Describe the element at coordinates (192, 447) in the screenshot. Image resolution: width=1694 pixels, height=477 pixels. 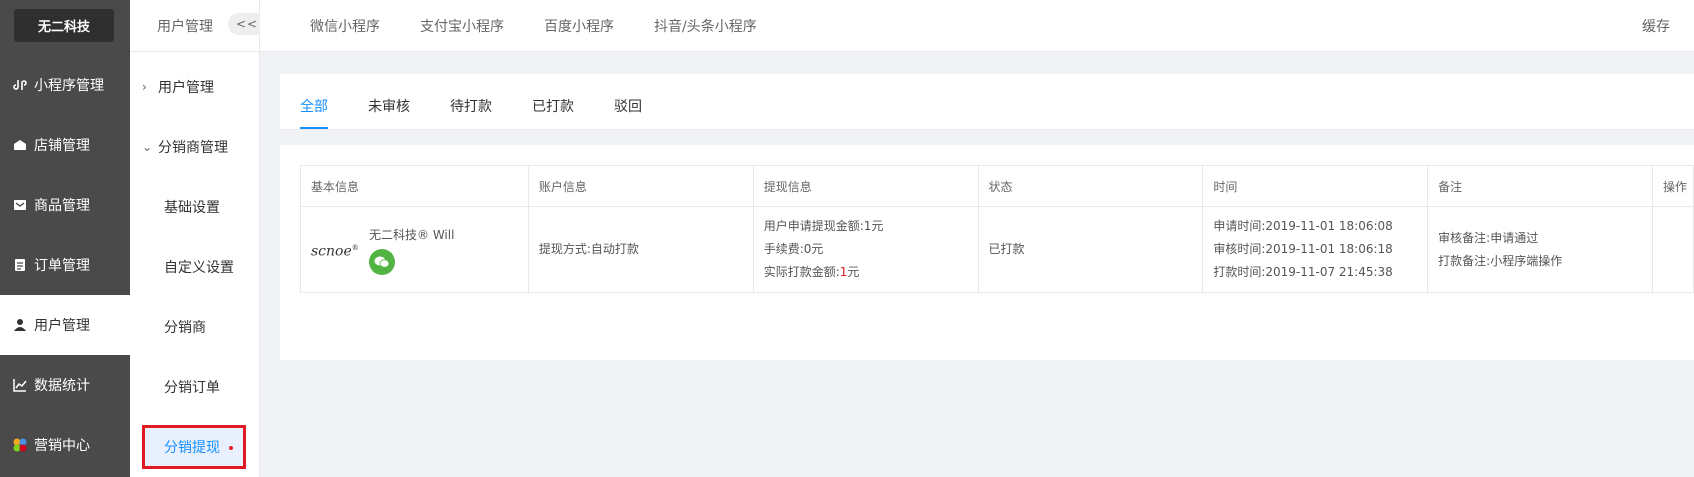
I see `subnav-item-withdrawal: 分销提现` at that location.